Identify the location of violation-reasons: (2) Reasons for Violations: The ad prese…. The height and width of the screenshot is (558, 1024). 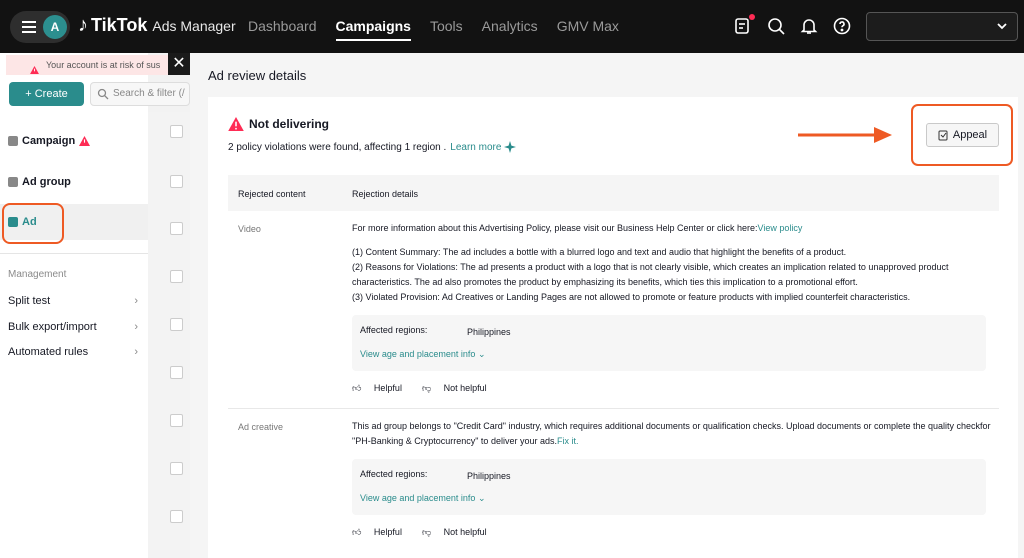
(650, 274).